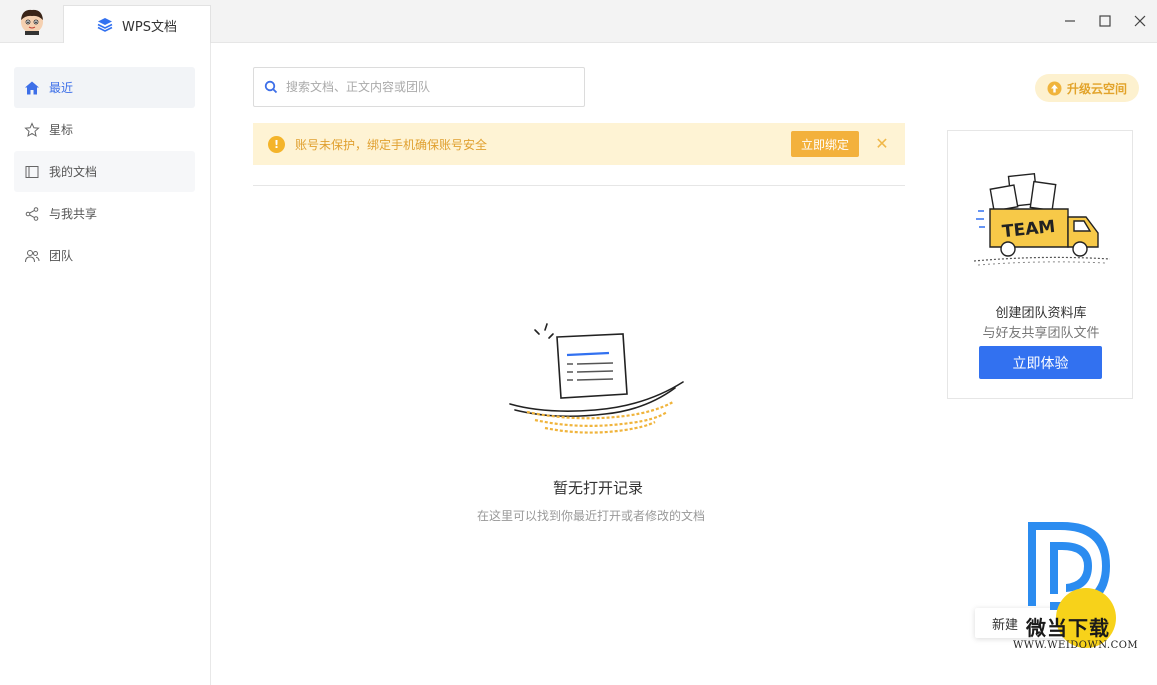 This screenshot has height=685, width=1157. What do you see at coordinates (596, 378) in the screenshot?
I see `empty-document-illustration` at bounding box center [596, 378].